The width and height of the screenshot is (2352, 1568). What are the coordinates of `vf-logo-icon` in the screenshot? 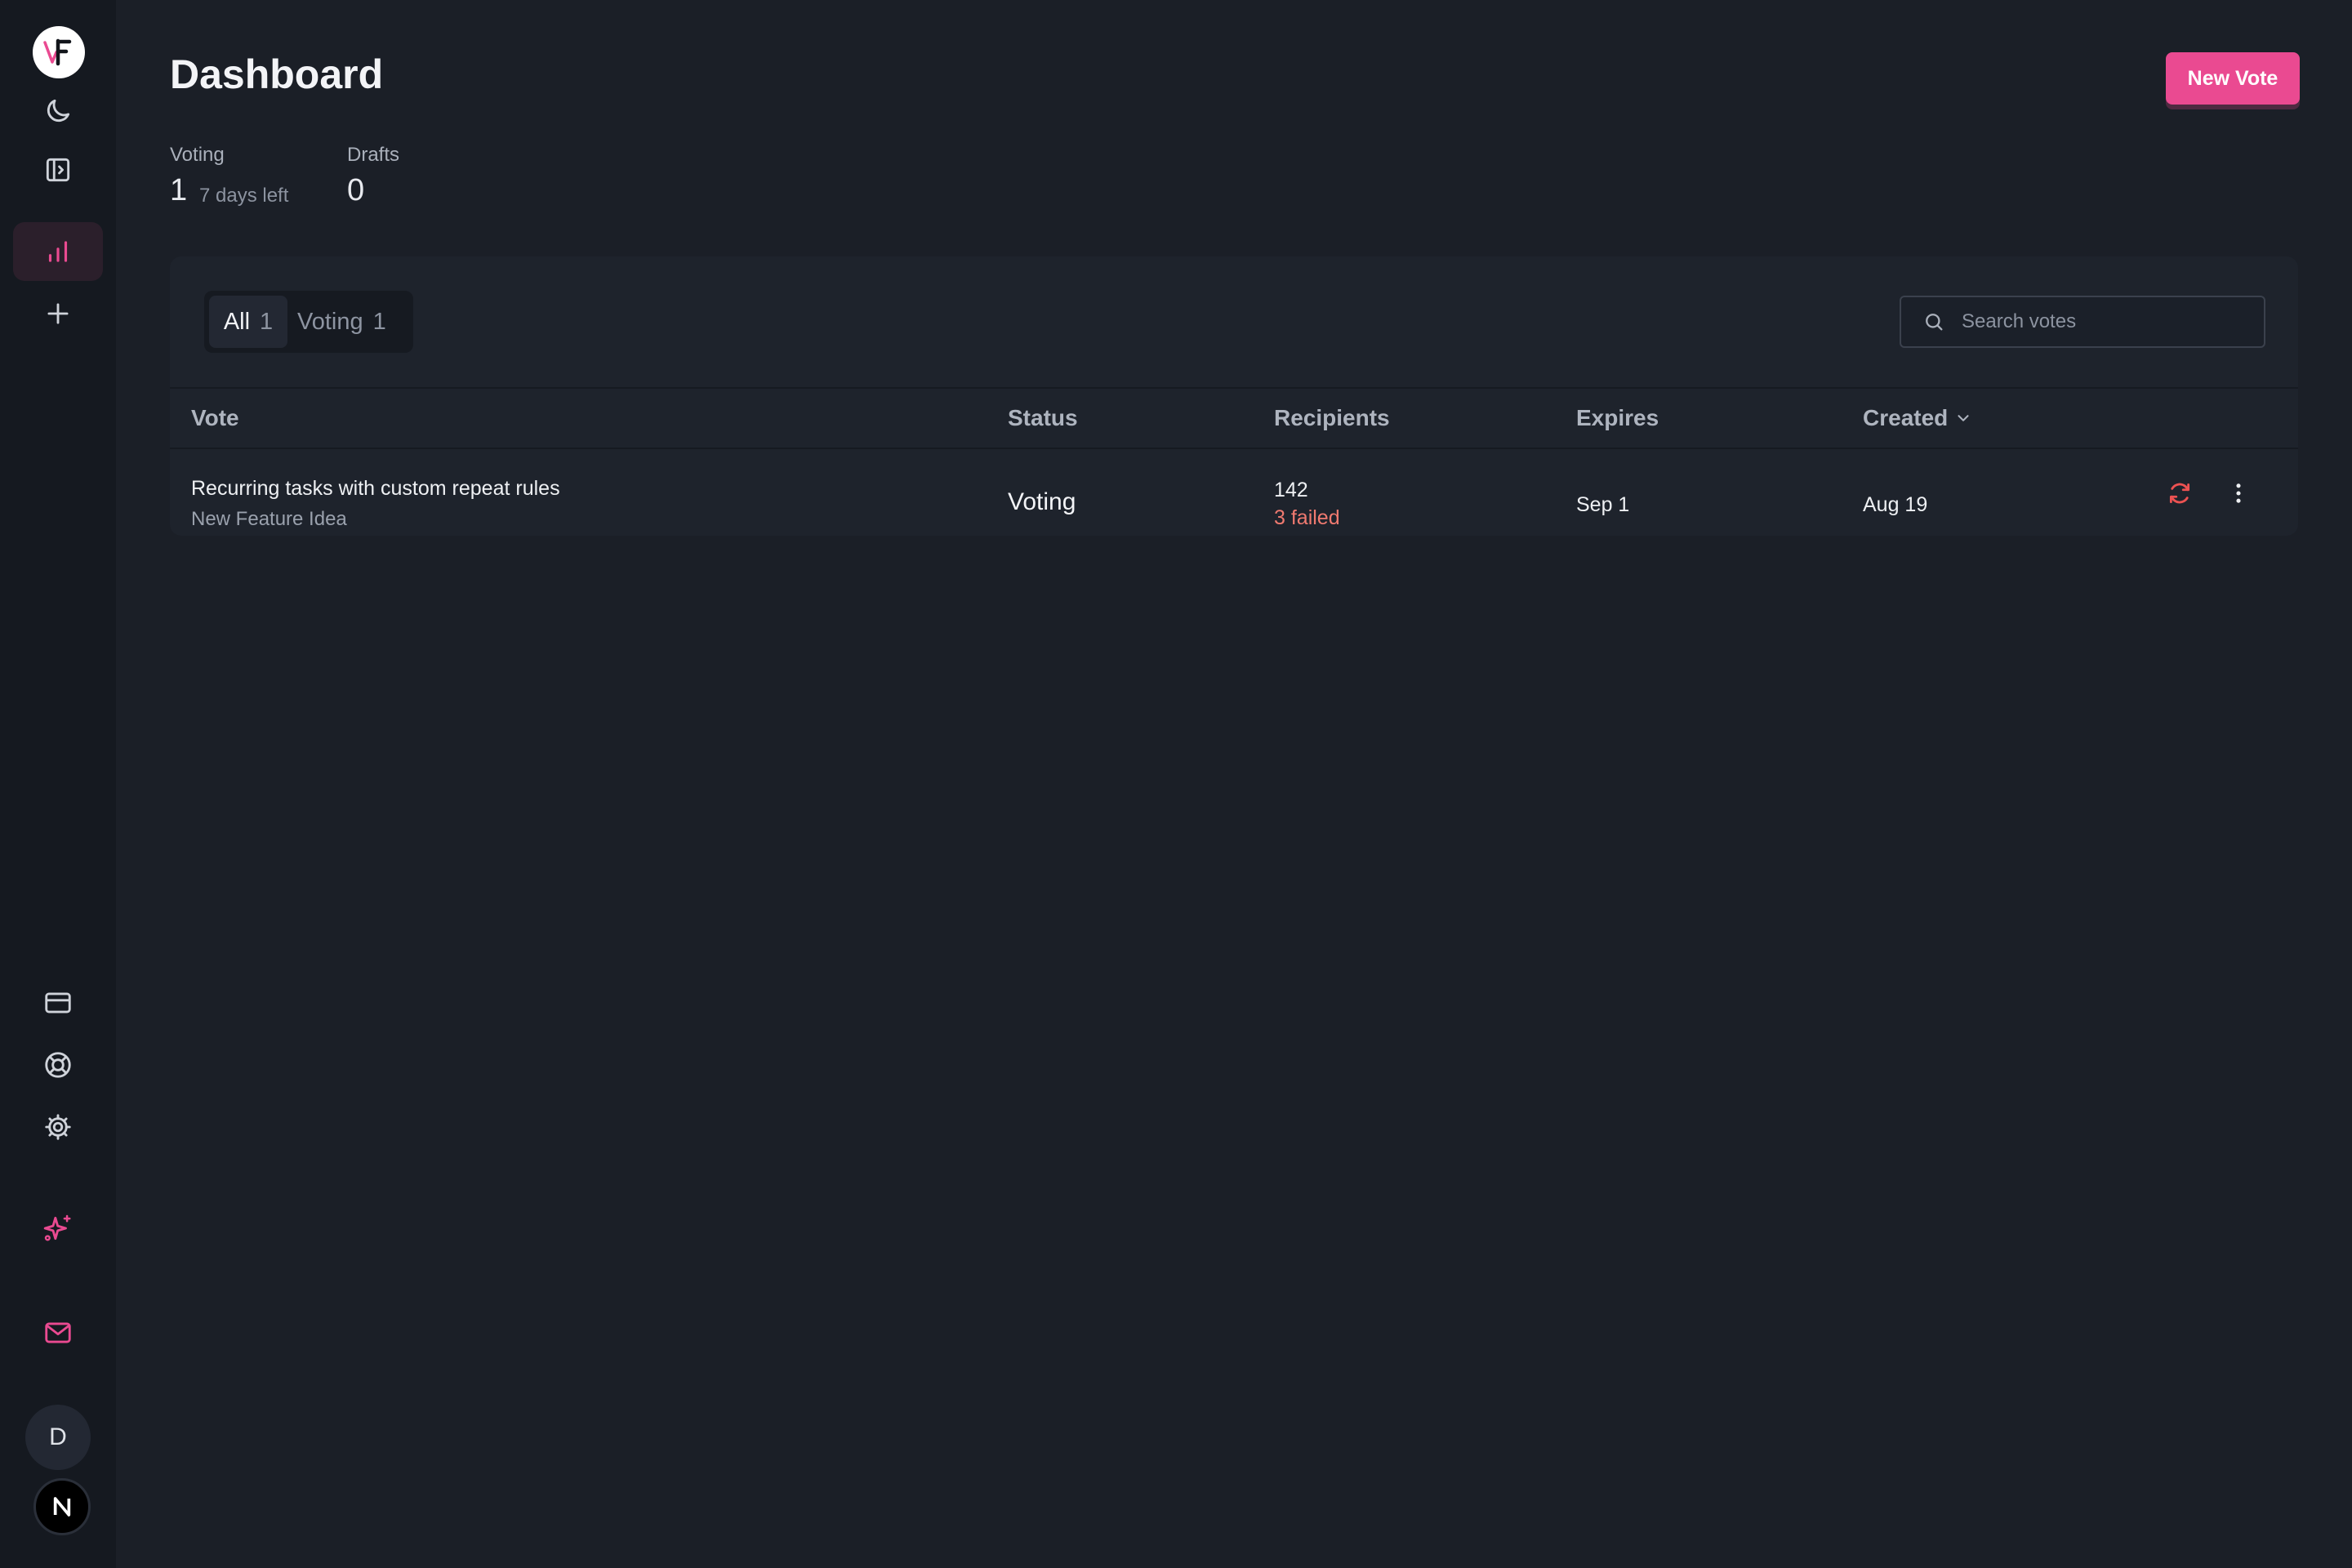 It's located at (59, 52).